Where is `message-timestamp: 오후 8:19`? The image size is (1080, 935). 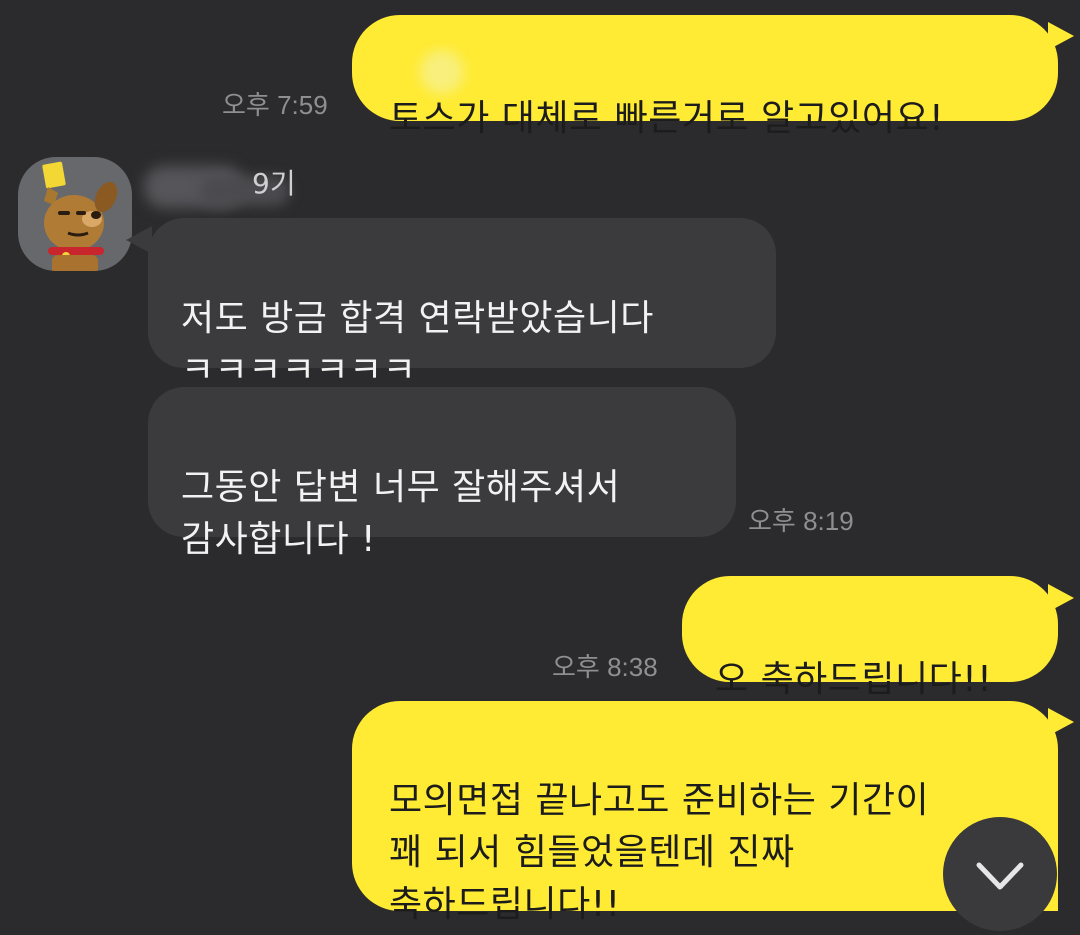 message-timestamp: 오후 8:19 is located at coordinates (801, 521).